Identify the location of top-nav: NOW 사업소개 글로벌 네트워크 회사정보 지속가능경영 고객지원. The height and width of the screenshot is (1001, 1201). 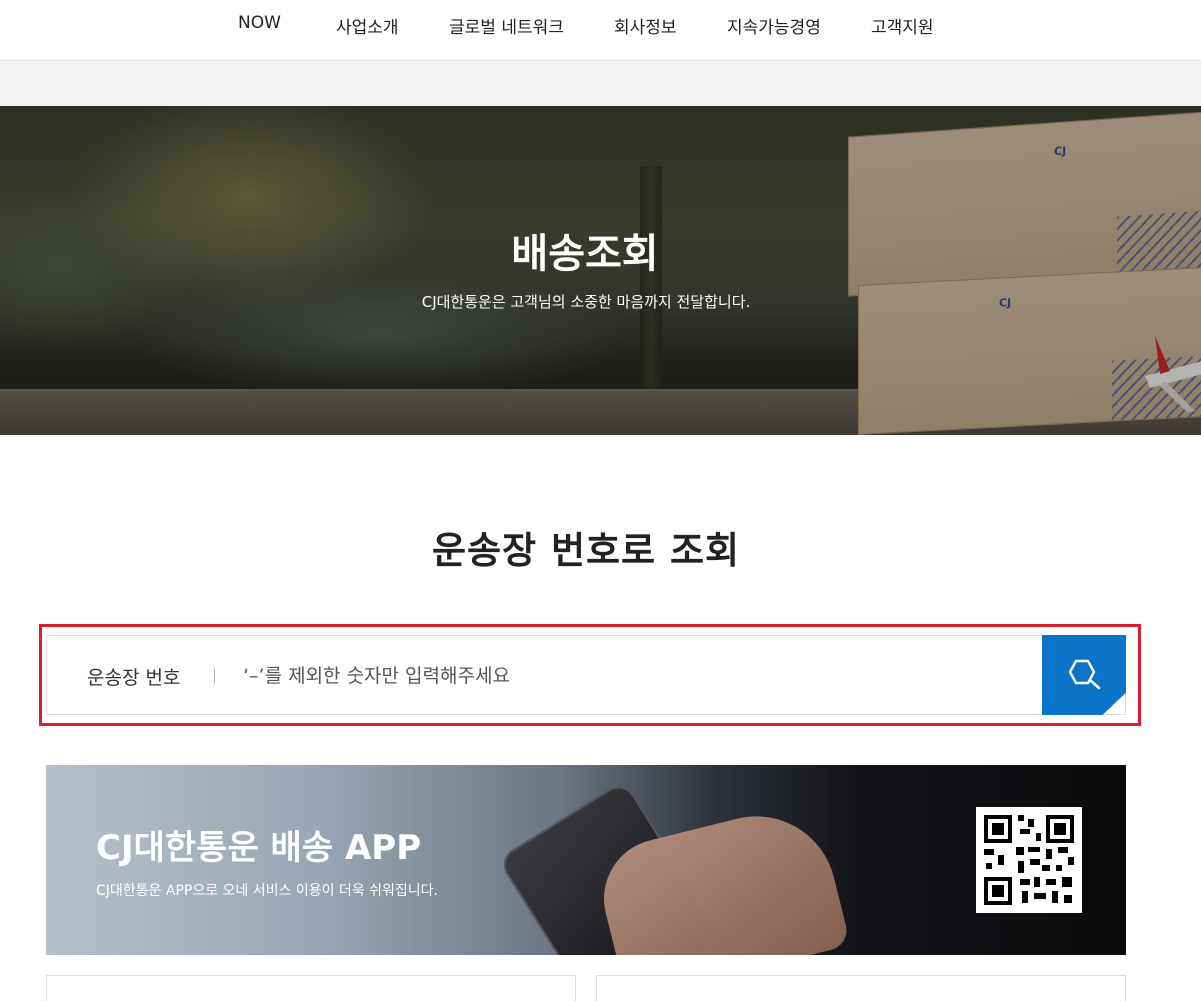
(600, 30).